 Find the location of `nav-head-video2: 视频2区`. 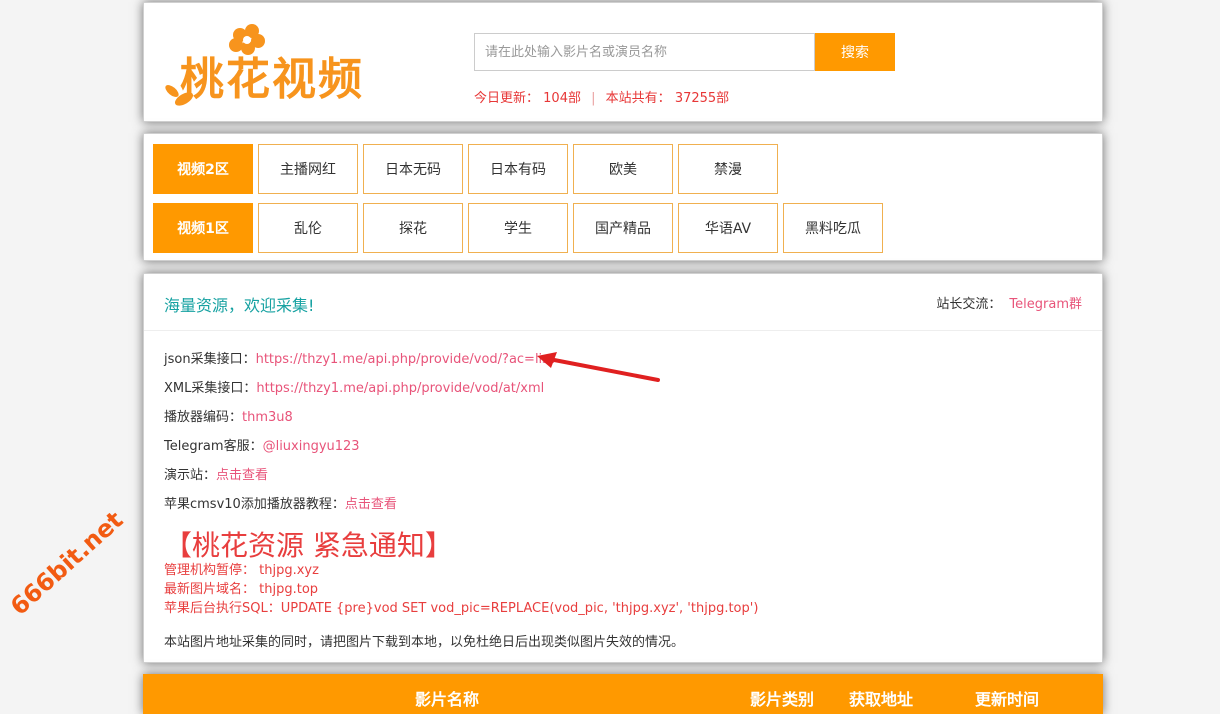

nav-head-video2: 视频2区 is located at coordinates (203, 169).